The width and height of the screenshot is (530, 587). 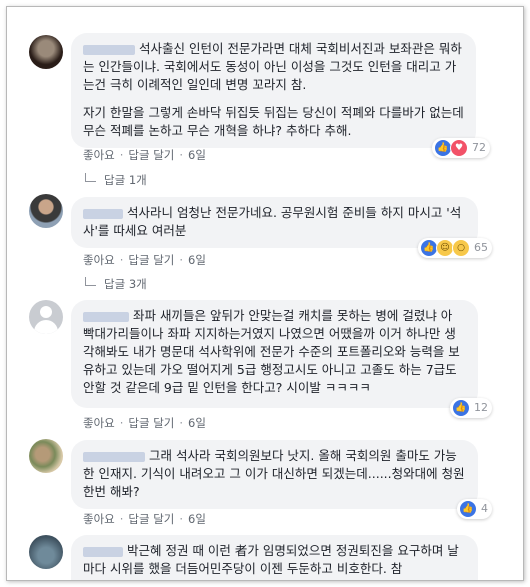 What do you see at coordinates (461, 248) in the screenshot?
I see `wow-reaction-icon: ○` at bounding box center [461, 248].